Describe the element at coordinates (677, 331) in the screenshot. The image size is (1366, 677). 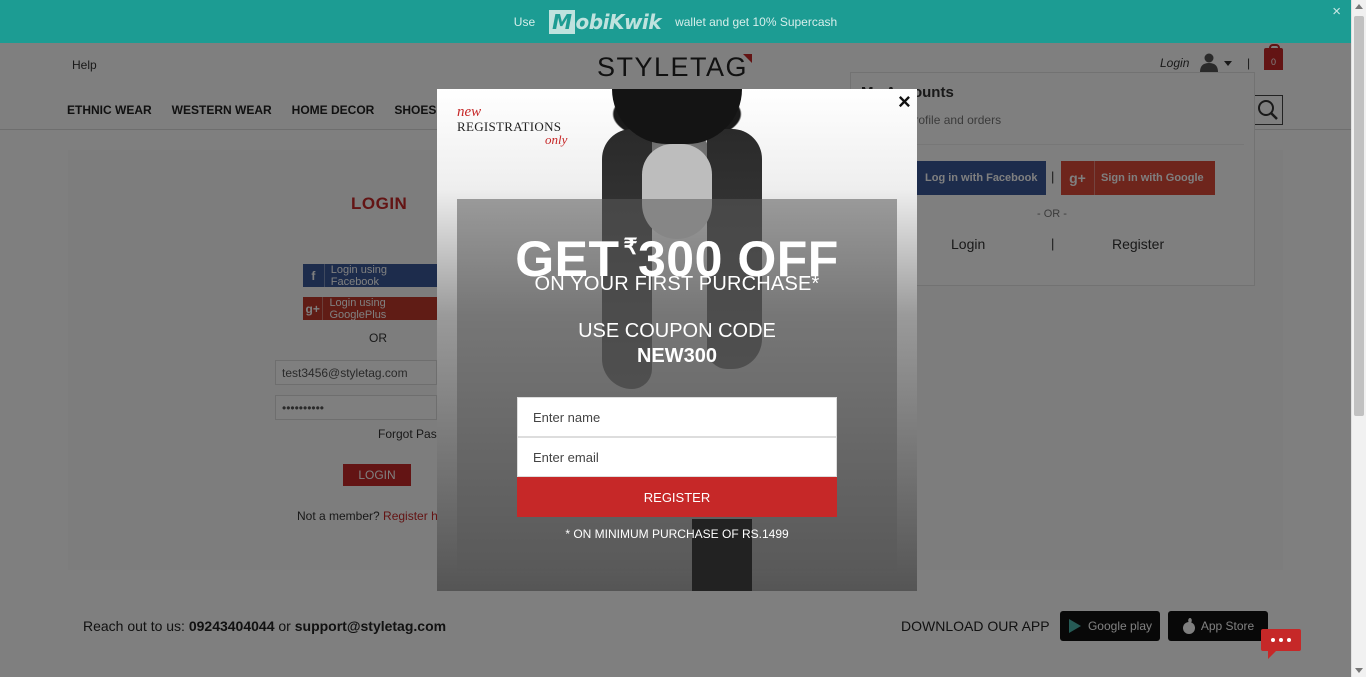
I see `coupon-label: USE COUPON CODE` at that location.